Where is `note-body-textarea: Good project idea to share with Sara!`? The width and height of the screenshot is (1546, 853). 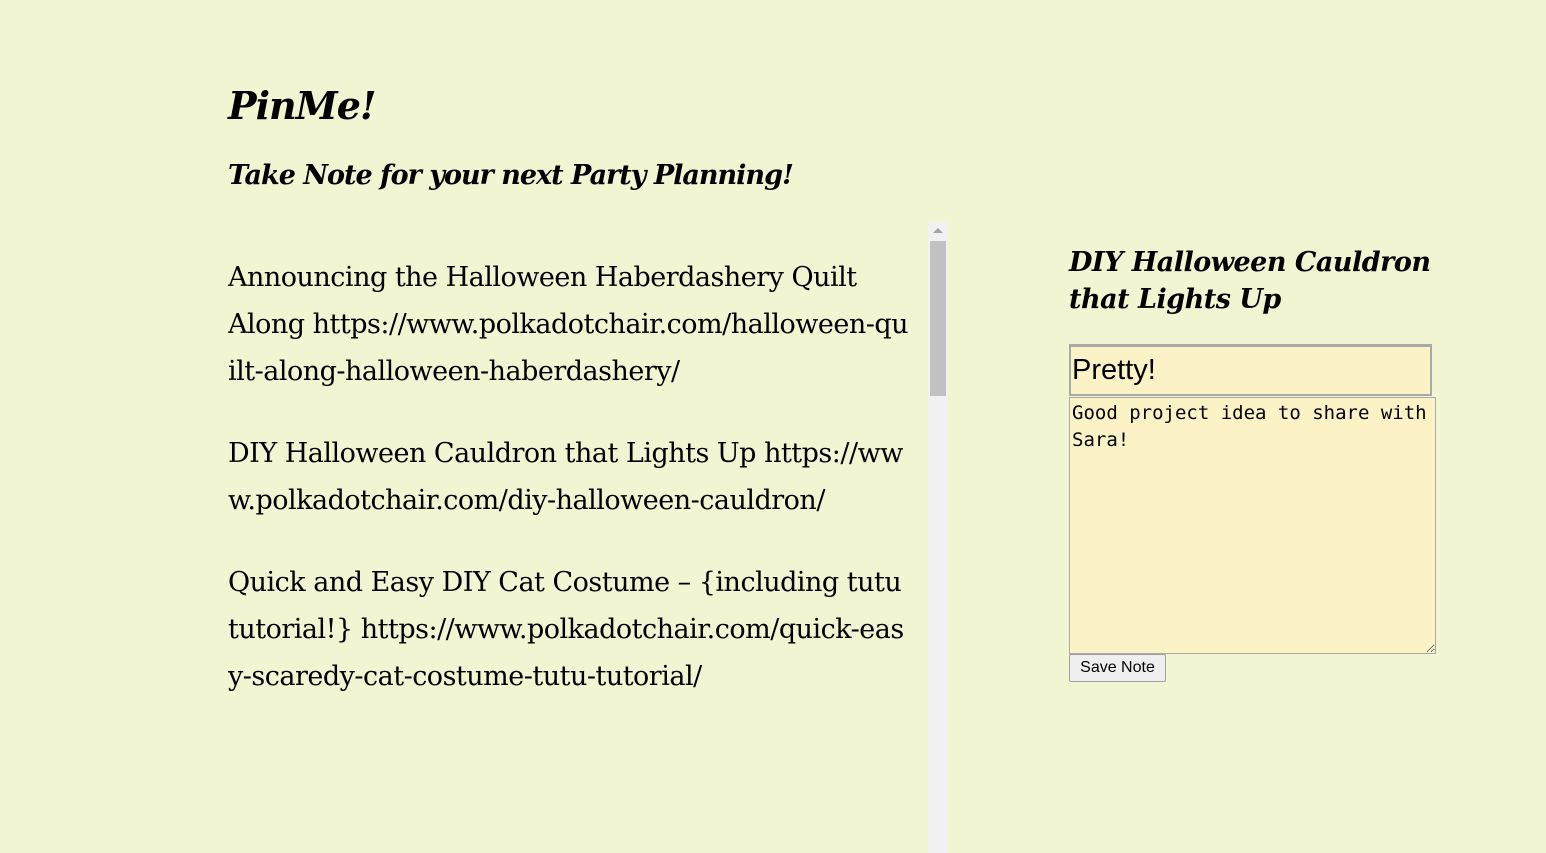 note-body-textarea: Good project idea to share with Sara! is located at coordinates (1252, 525).